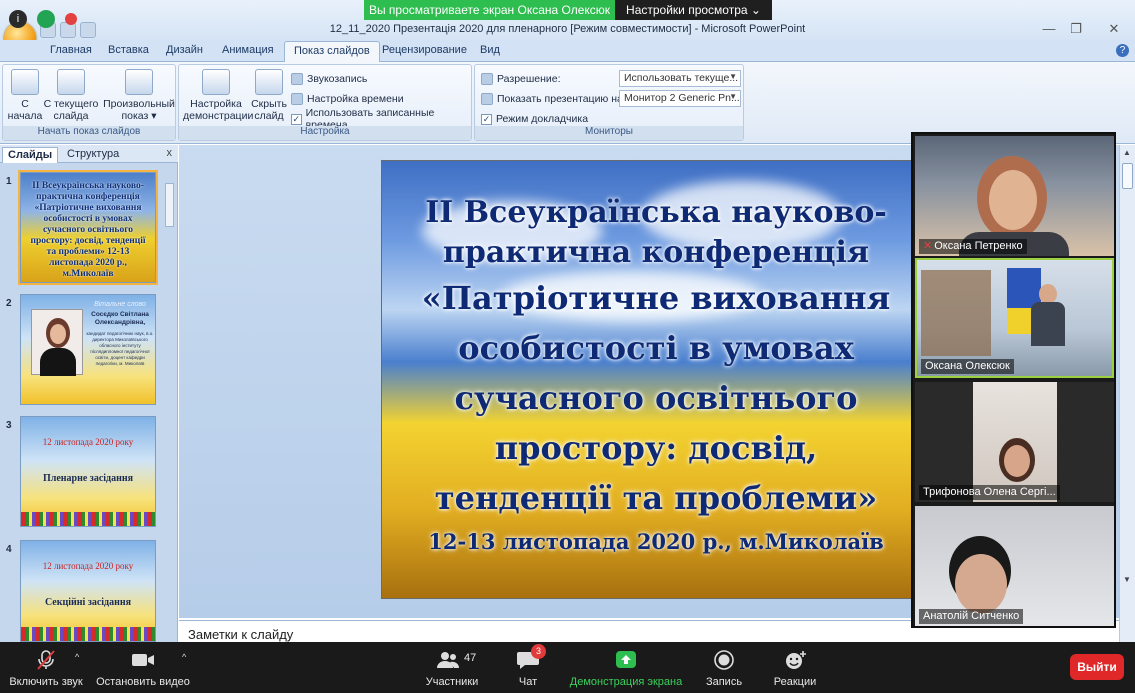  What do you see at coordinates (297, 99) in the screenshot?
I see `timer-icon` at bounding box center [297, 99].